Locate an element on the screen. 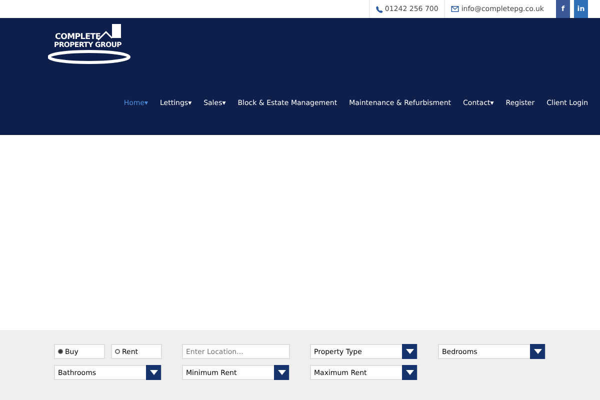  phone-icon is located at coordinates (379, 9).